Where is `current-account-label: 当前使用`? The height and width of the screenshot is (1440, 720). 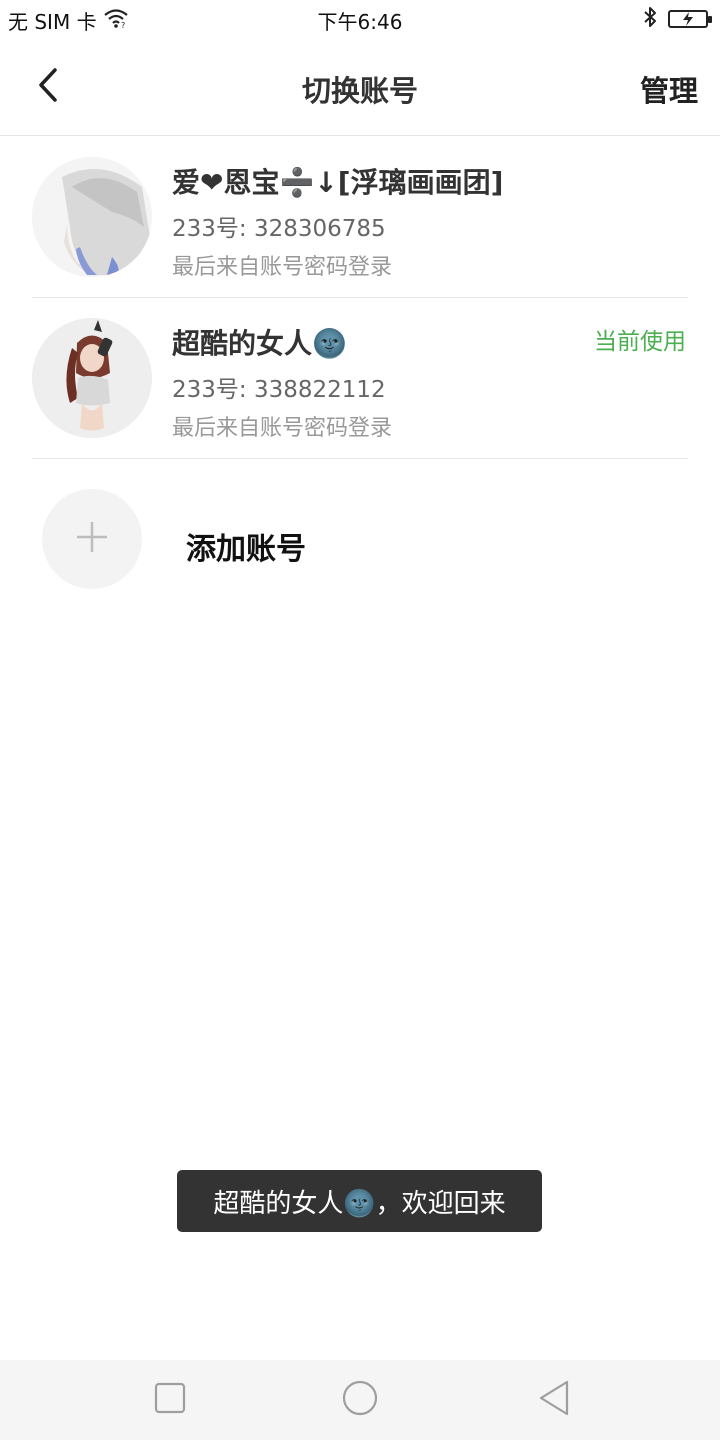
current-account-label: 当前使用 is located at coordinates (640, 342).